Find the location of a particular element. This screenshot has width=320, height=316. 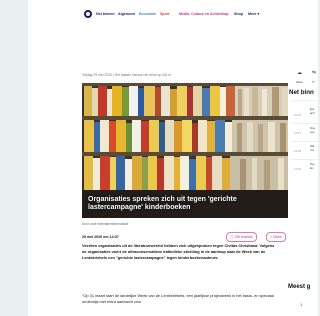

news-item: Ove ove is located at coordinates (314, 130).